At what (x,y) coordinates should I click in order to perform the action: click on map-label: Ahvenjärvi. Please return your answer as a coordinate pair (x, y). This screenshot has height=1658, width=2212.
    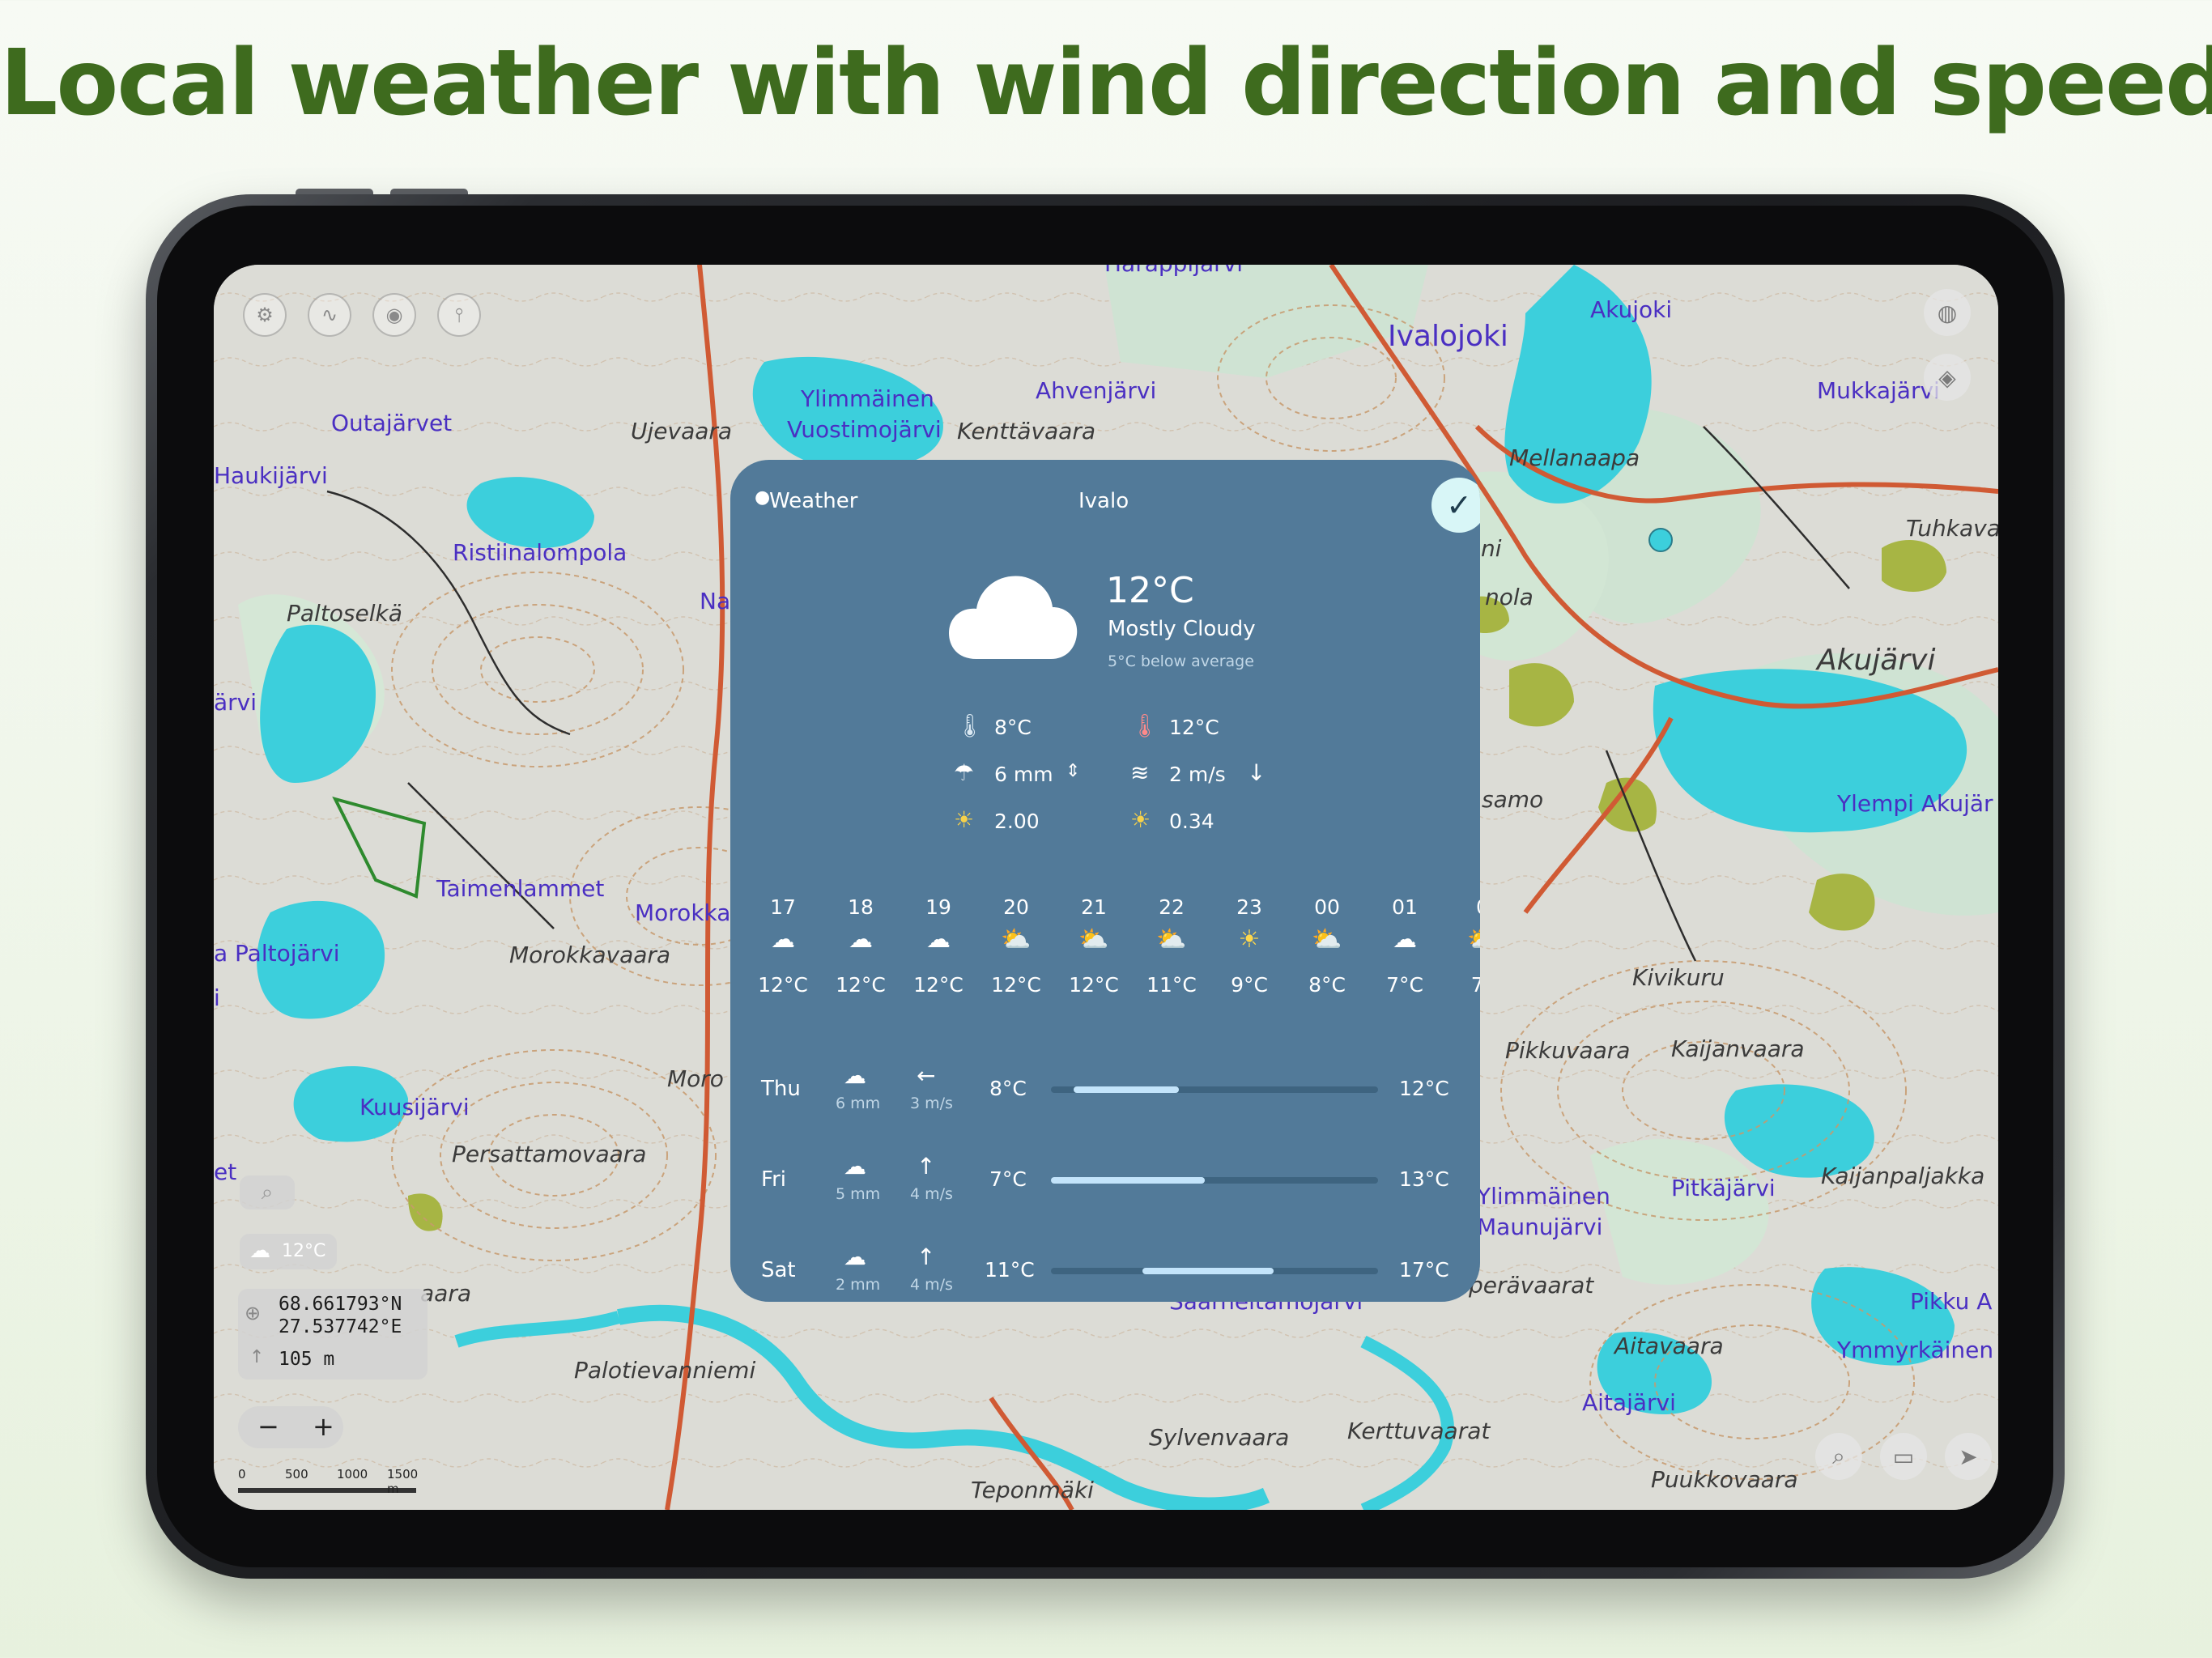
    Looking at the image, I should click on (1096, 390).